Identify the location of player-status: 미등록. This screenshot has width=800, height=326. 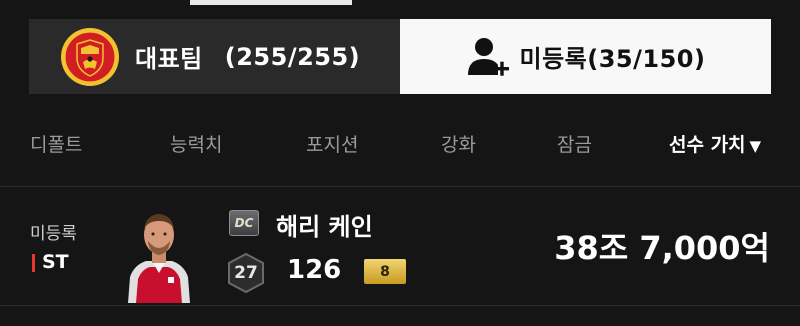
(53, 234).